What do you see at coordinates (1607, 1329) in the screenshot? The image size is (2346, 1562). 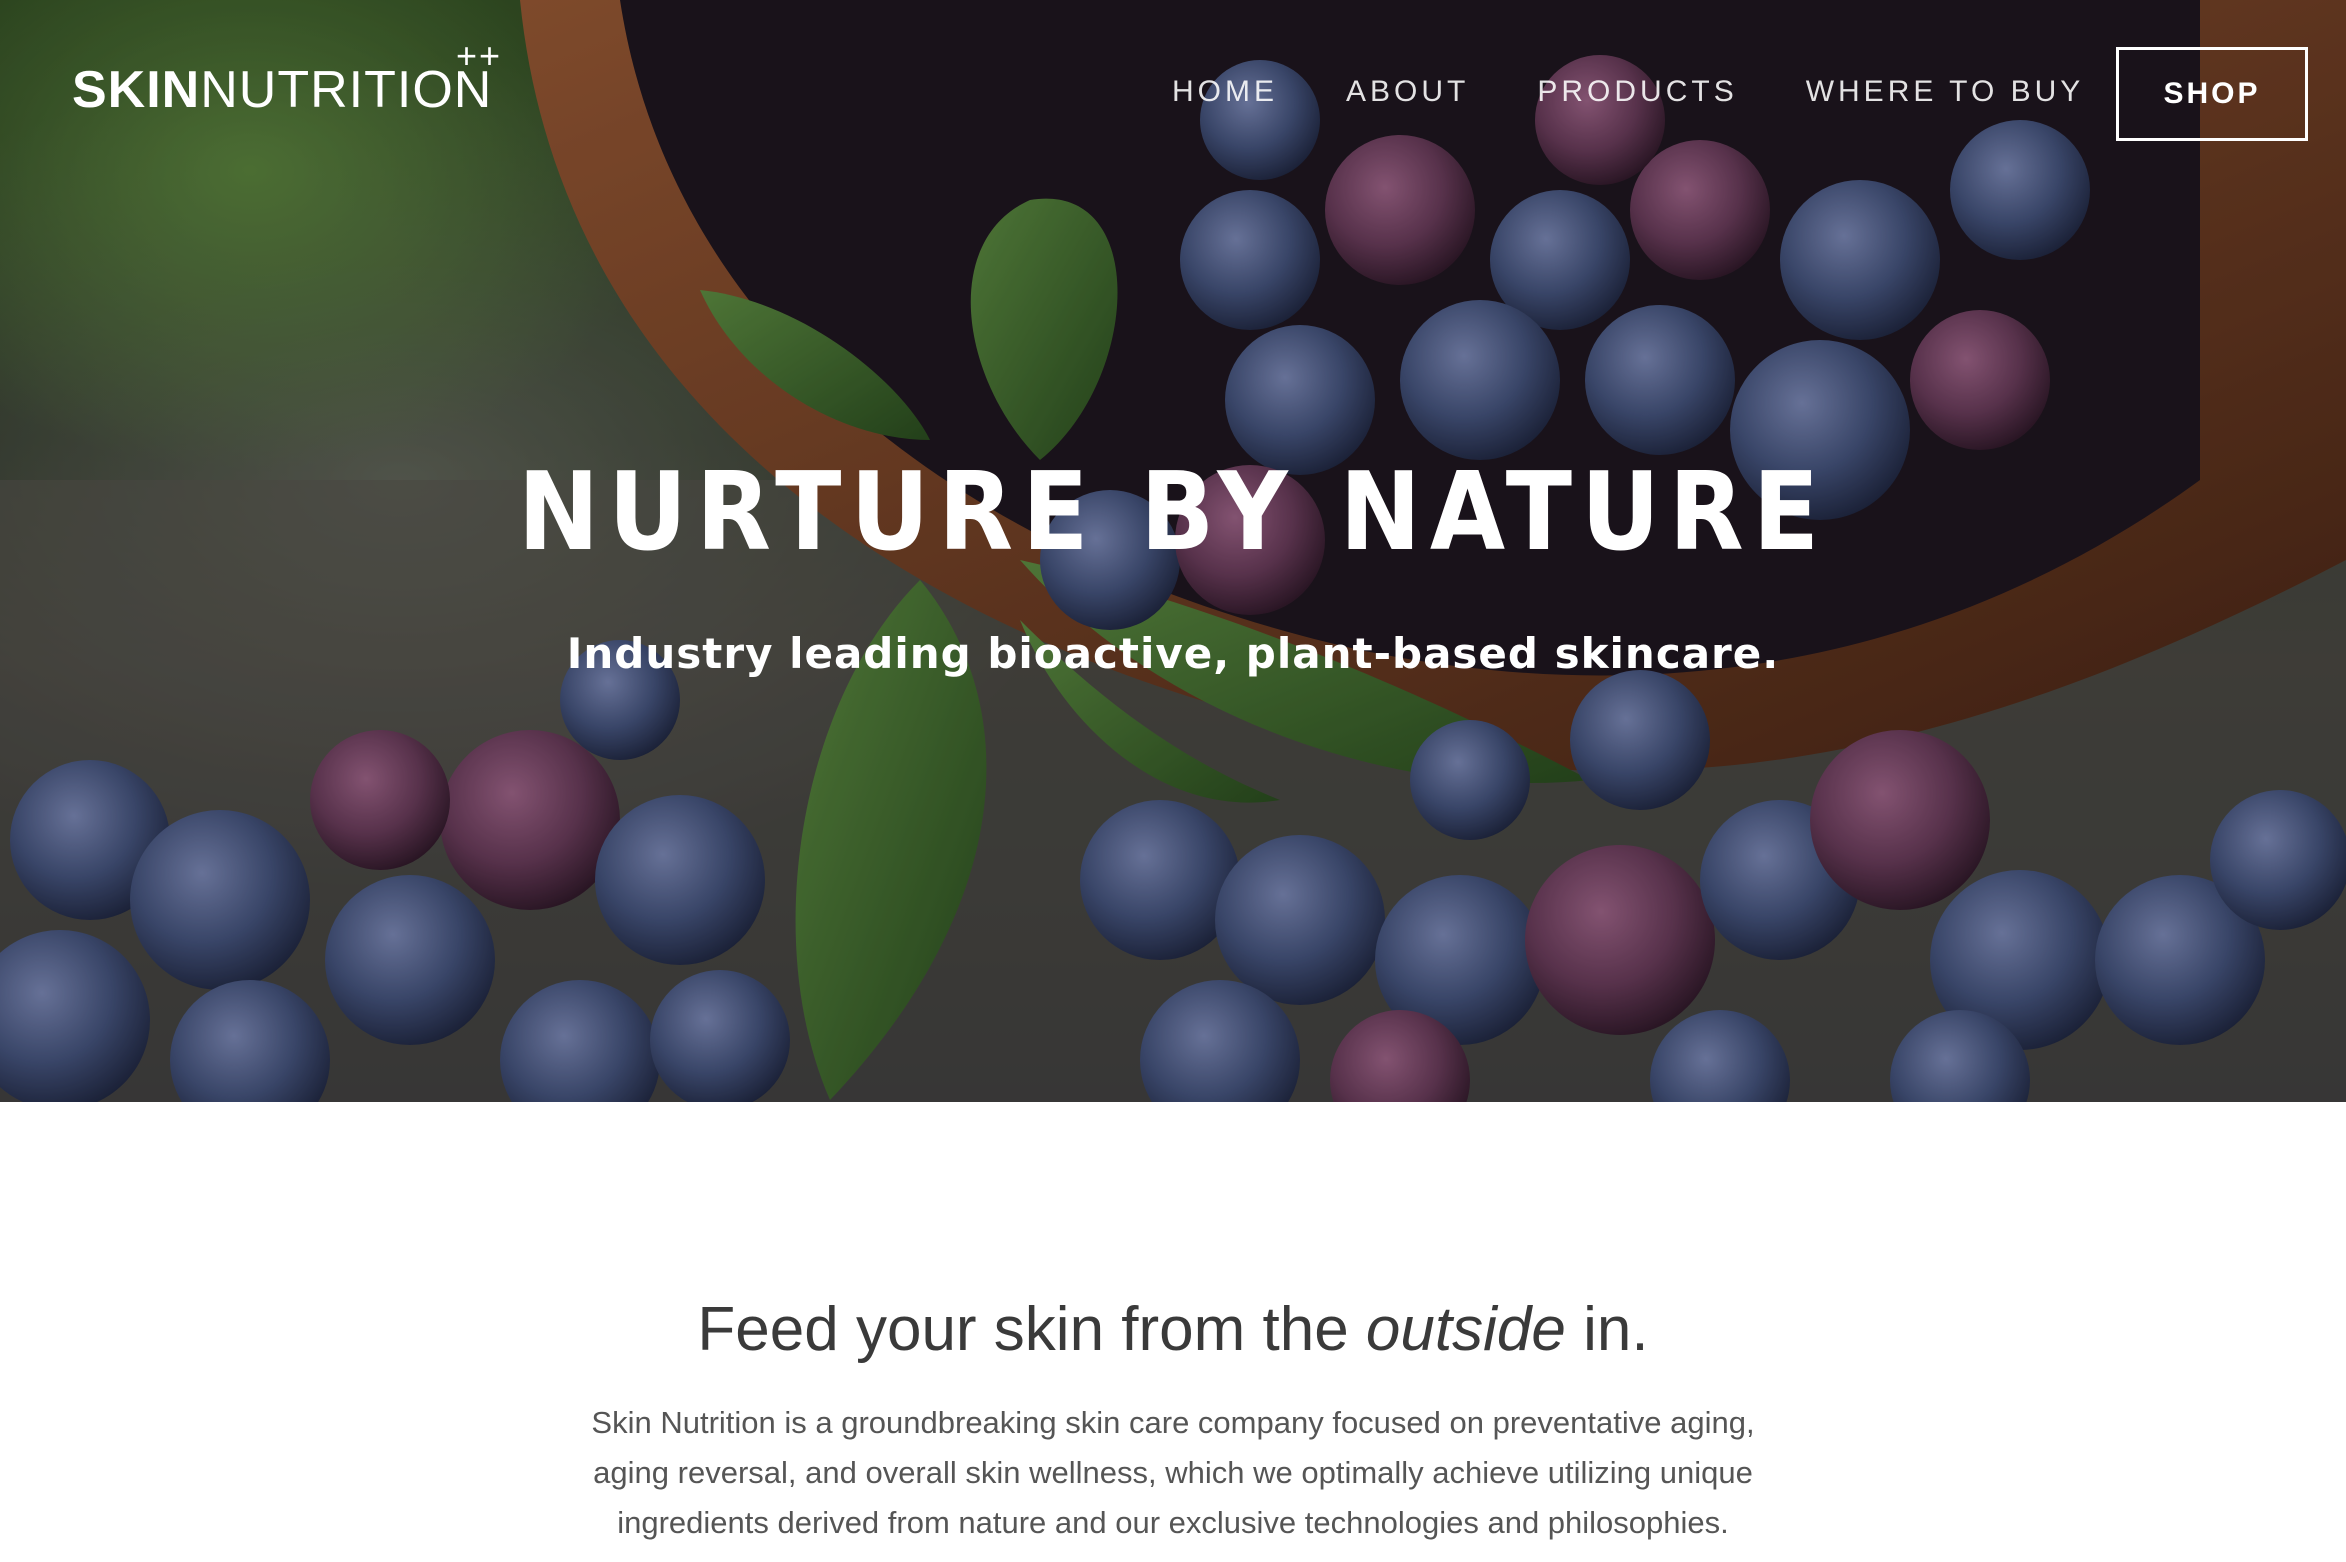 I see `heading-text-end: in.` at bounding box center [1607, 1329].